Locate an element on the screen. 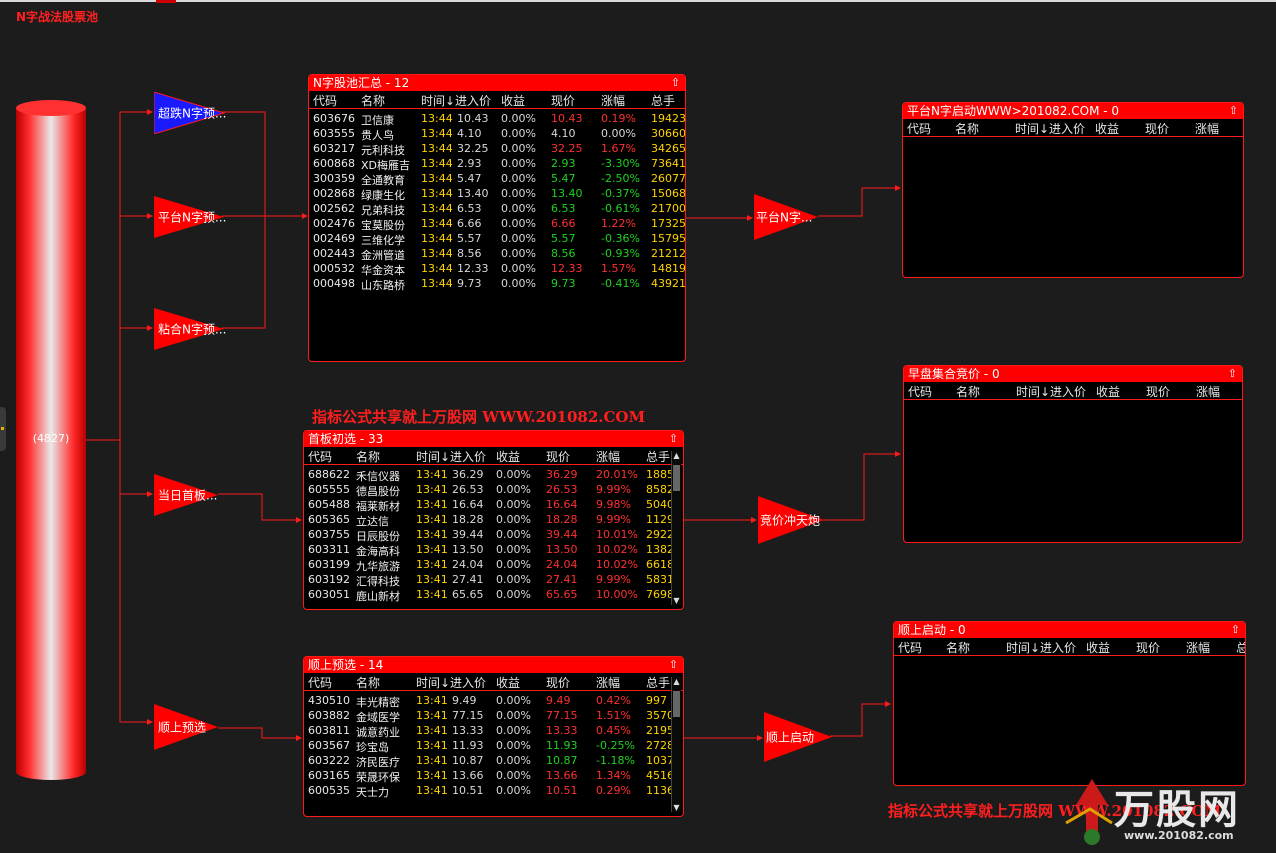 This screenshot has width=1276, height=853. table-row: 603311 金海高科 13:41 13.50 0.00% 13.50 10.02% 1382 is located at coordinates (493, 550).